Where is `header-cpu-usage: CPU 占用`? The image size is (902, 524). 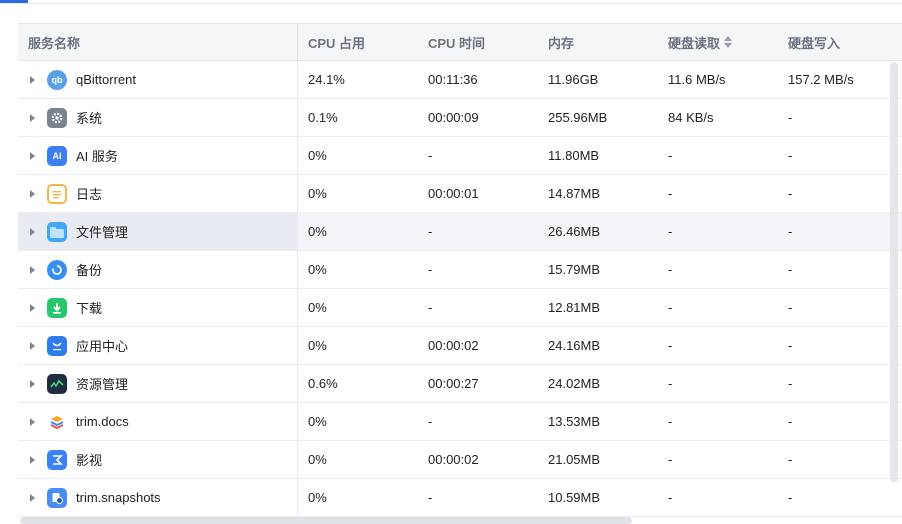 header-cpu-usage: CPU 占用 is located at coordinates (358, 42).